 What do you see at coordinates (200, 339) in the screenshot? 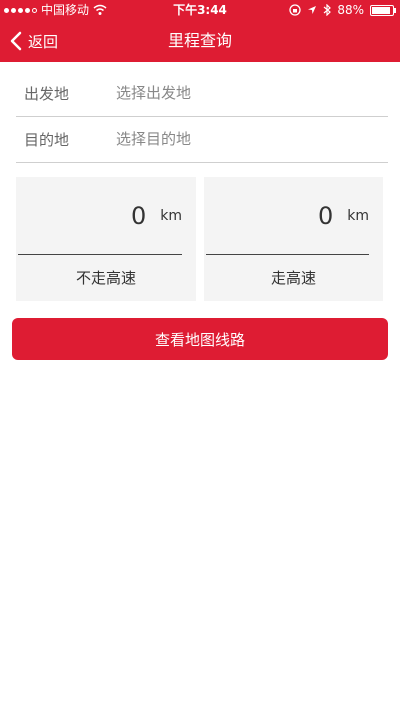
I see `view-map-route-button: 查看地图线路` at bounding box center [200, 339].